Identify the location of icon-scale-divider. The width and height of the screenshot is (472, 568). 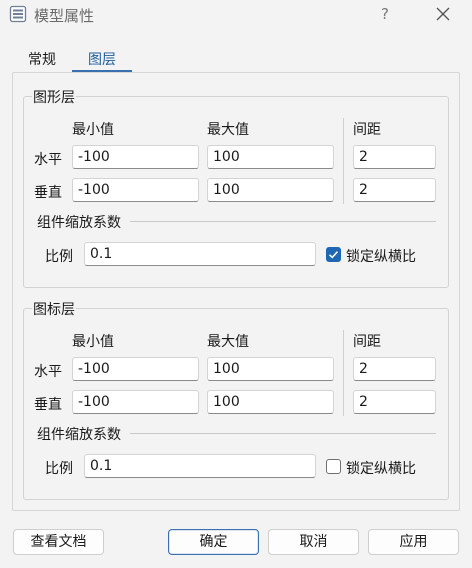
(283, 433).